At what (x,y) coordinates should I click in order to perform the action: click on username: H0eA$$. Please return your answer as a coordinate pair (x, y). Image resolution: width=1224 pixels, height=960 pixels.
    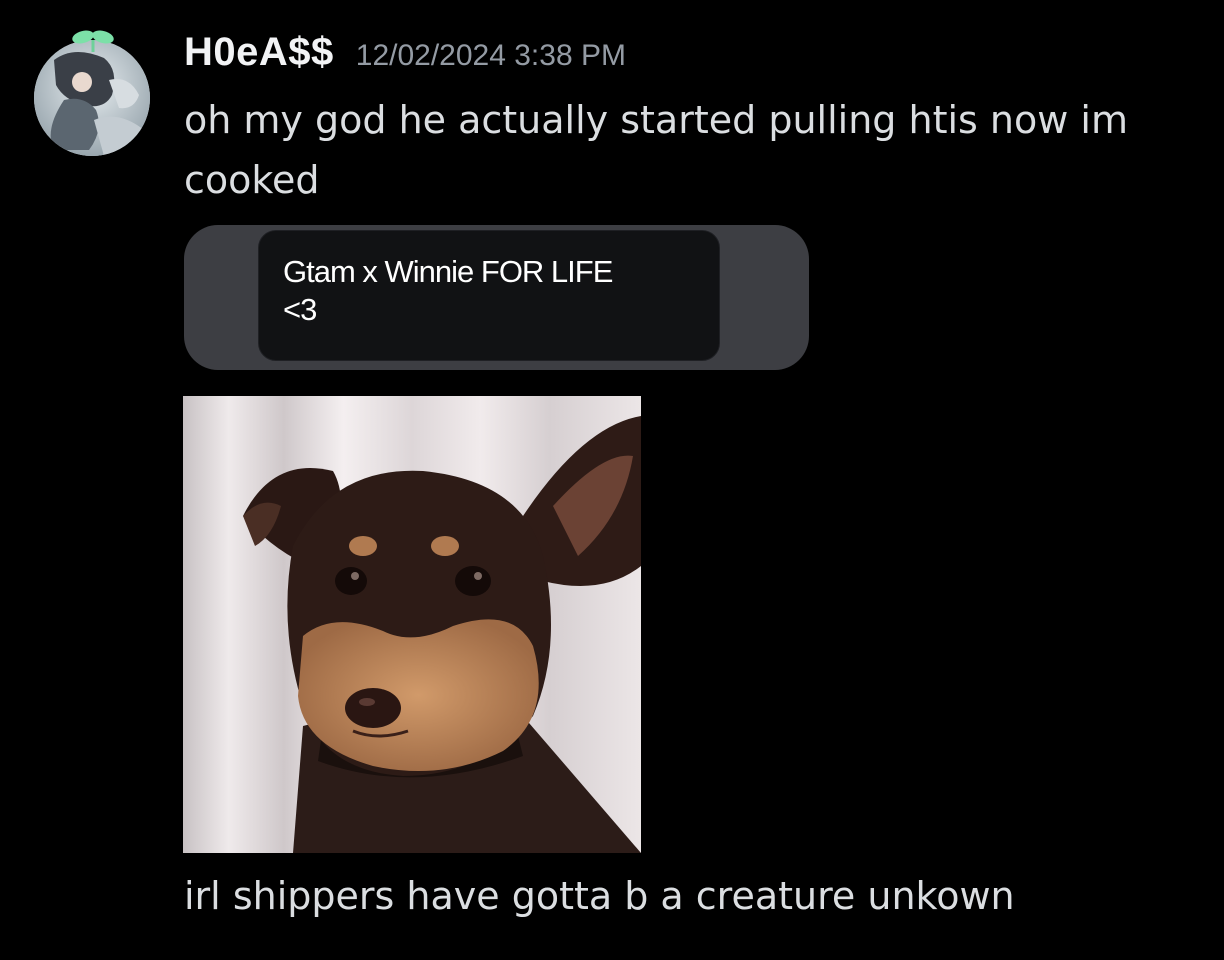
    Looking at the image, I should click on (259, 52).